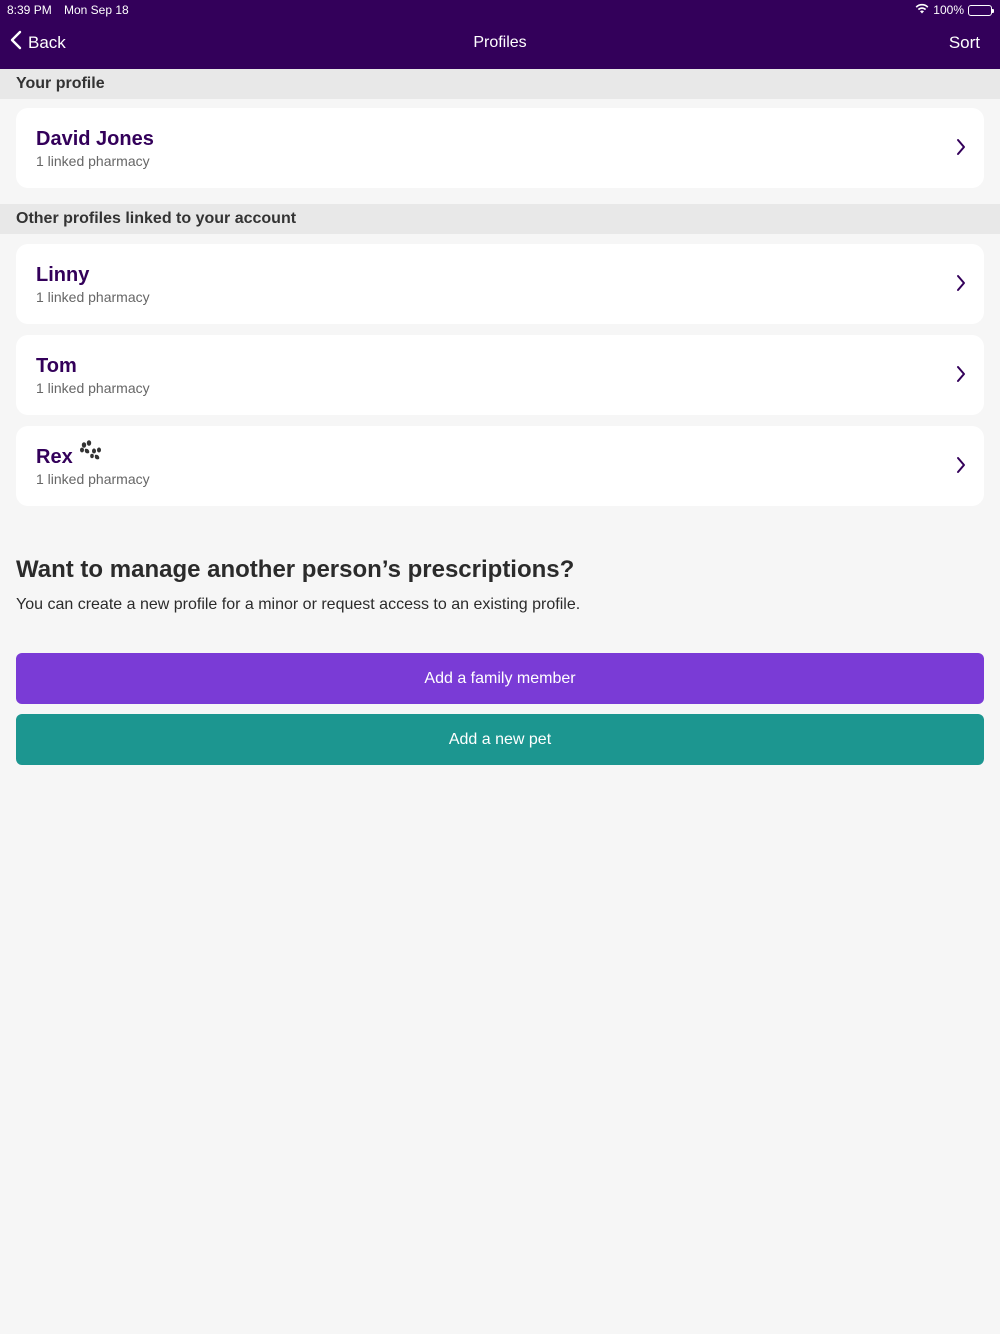  I want to click on profile-name: Tom, so click(56, 366).